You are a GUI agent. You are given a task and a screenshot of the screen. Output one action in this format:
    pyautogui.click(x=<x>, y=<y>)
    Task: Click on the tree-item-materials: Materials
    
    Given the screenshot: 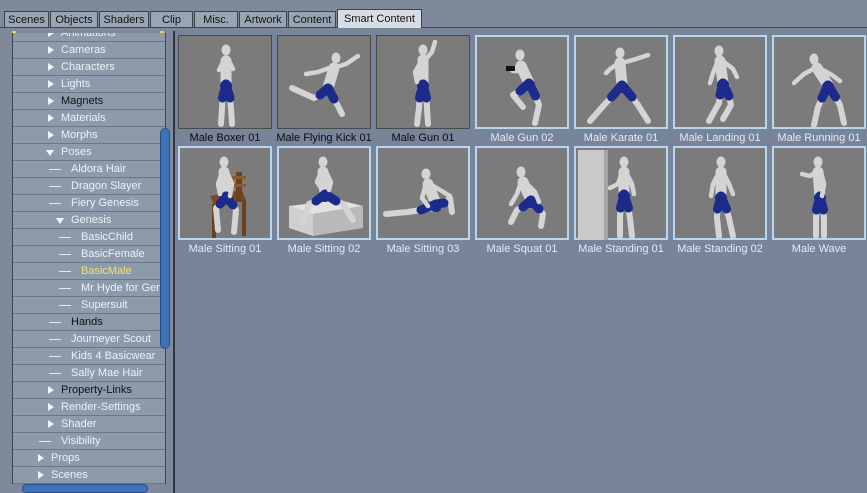 What is the action you would take?
    pyautogui.click(x=89, y=118)
    